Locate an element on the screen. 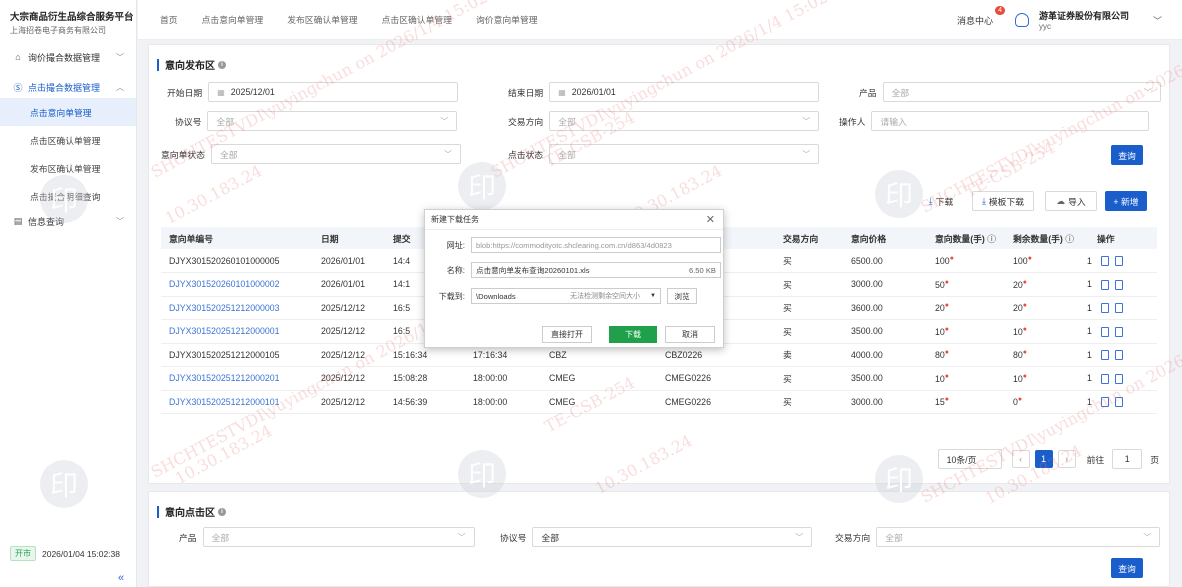 The height and width of the screenshot is (587, 1182). cell-intent-id: DJYX301520251212000003 is located at coordinates (237, 308).